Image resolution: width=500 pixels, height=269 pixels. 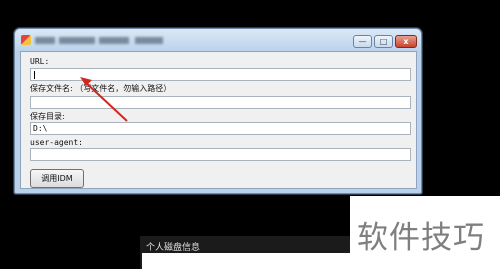 What do you see at coordinates (218, 40) in the screenshot?
I see `title-bar: — □ x` at bounding box center [218, 40].